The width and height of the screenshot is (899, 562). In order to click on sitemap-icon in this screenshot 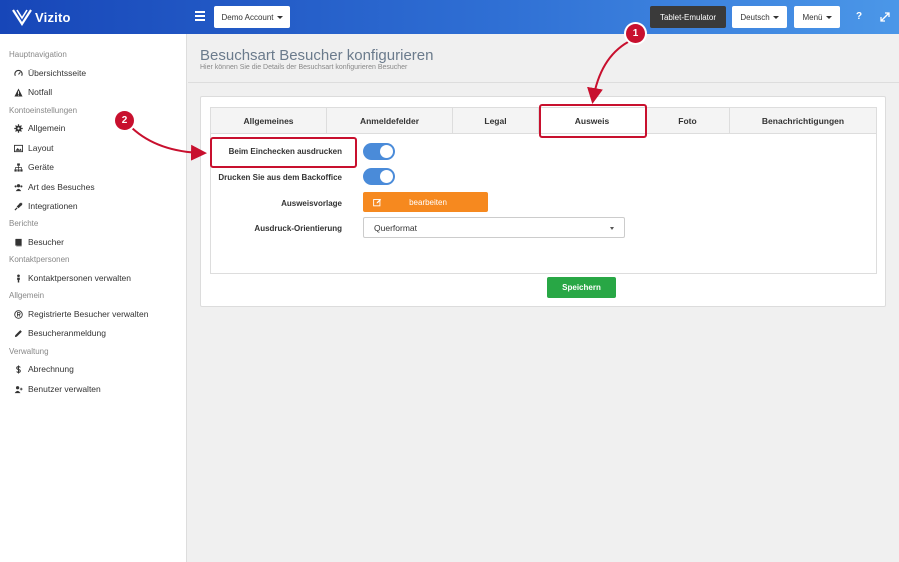, I will do `click(18, 167)`.